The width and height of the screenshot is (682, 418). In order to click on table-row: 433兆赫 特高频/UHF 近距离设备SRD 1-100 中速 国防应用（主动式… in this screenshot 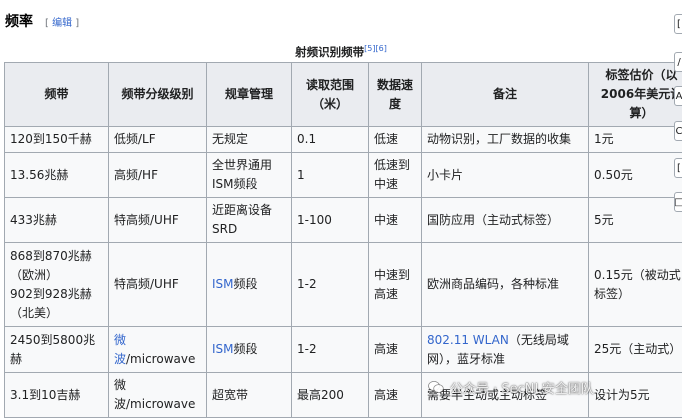, I will do `click(343, 220)`.